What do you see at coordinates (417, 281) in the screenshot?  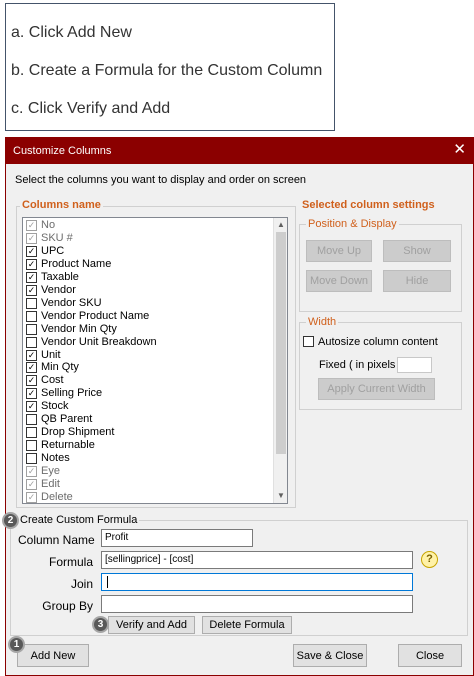 I see `hide-button: Hide` at bounding box center [417, 281].